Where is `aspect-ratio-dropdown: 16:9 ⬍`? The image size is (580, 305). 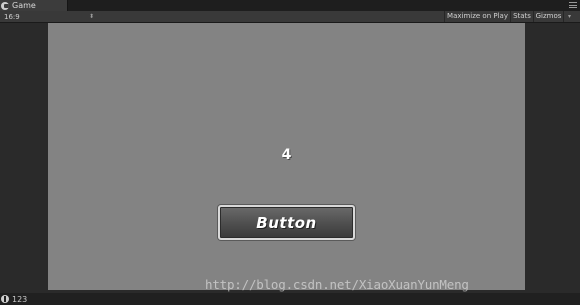 aspect-ratio-dropdown: 16:9 ⬍ is located at coordinates (49, 16).